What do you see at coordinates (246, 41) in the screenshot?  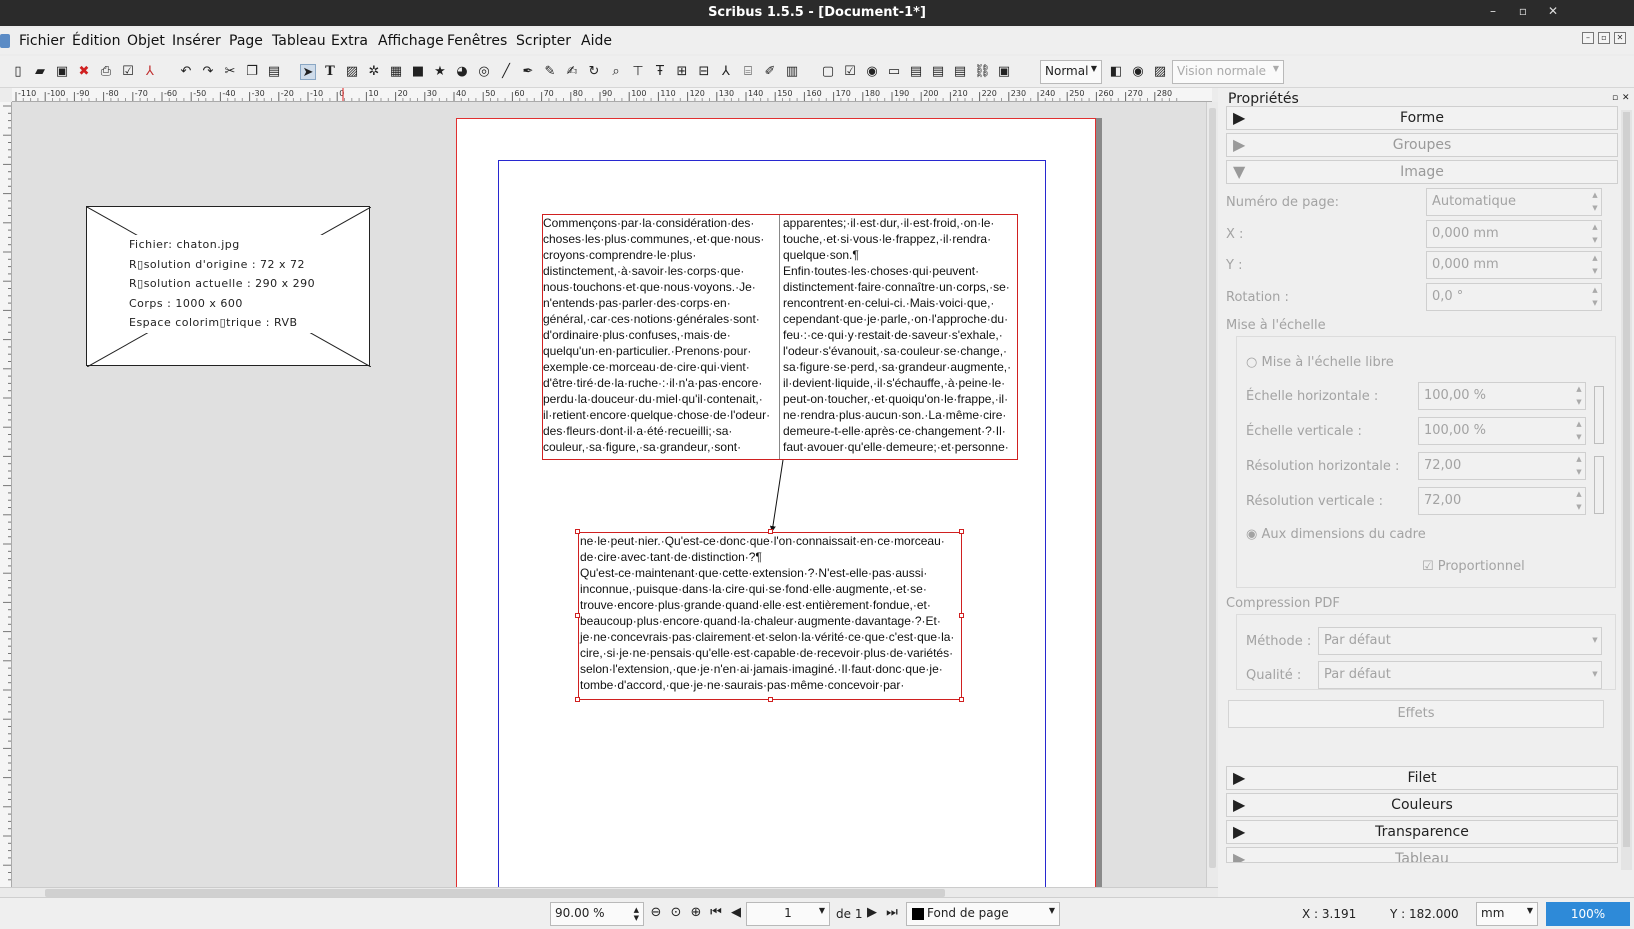 I see `menu-page: Page` at bounding box center [246, 41].